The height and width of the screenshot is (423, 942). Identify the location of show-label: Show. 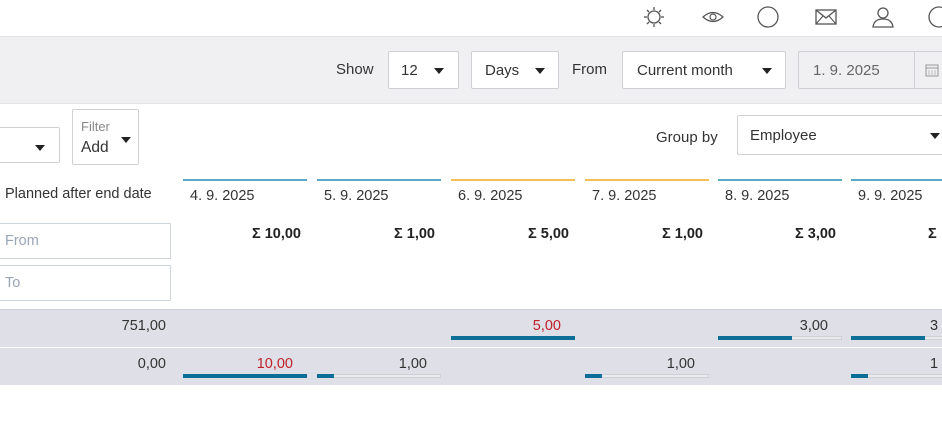
(355, 69).